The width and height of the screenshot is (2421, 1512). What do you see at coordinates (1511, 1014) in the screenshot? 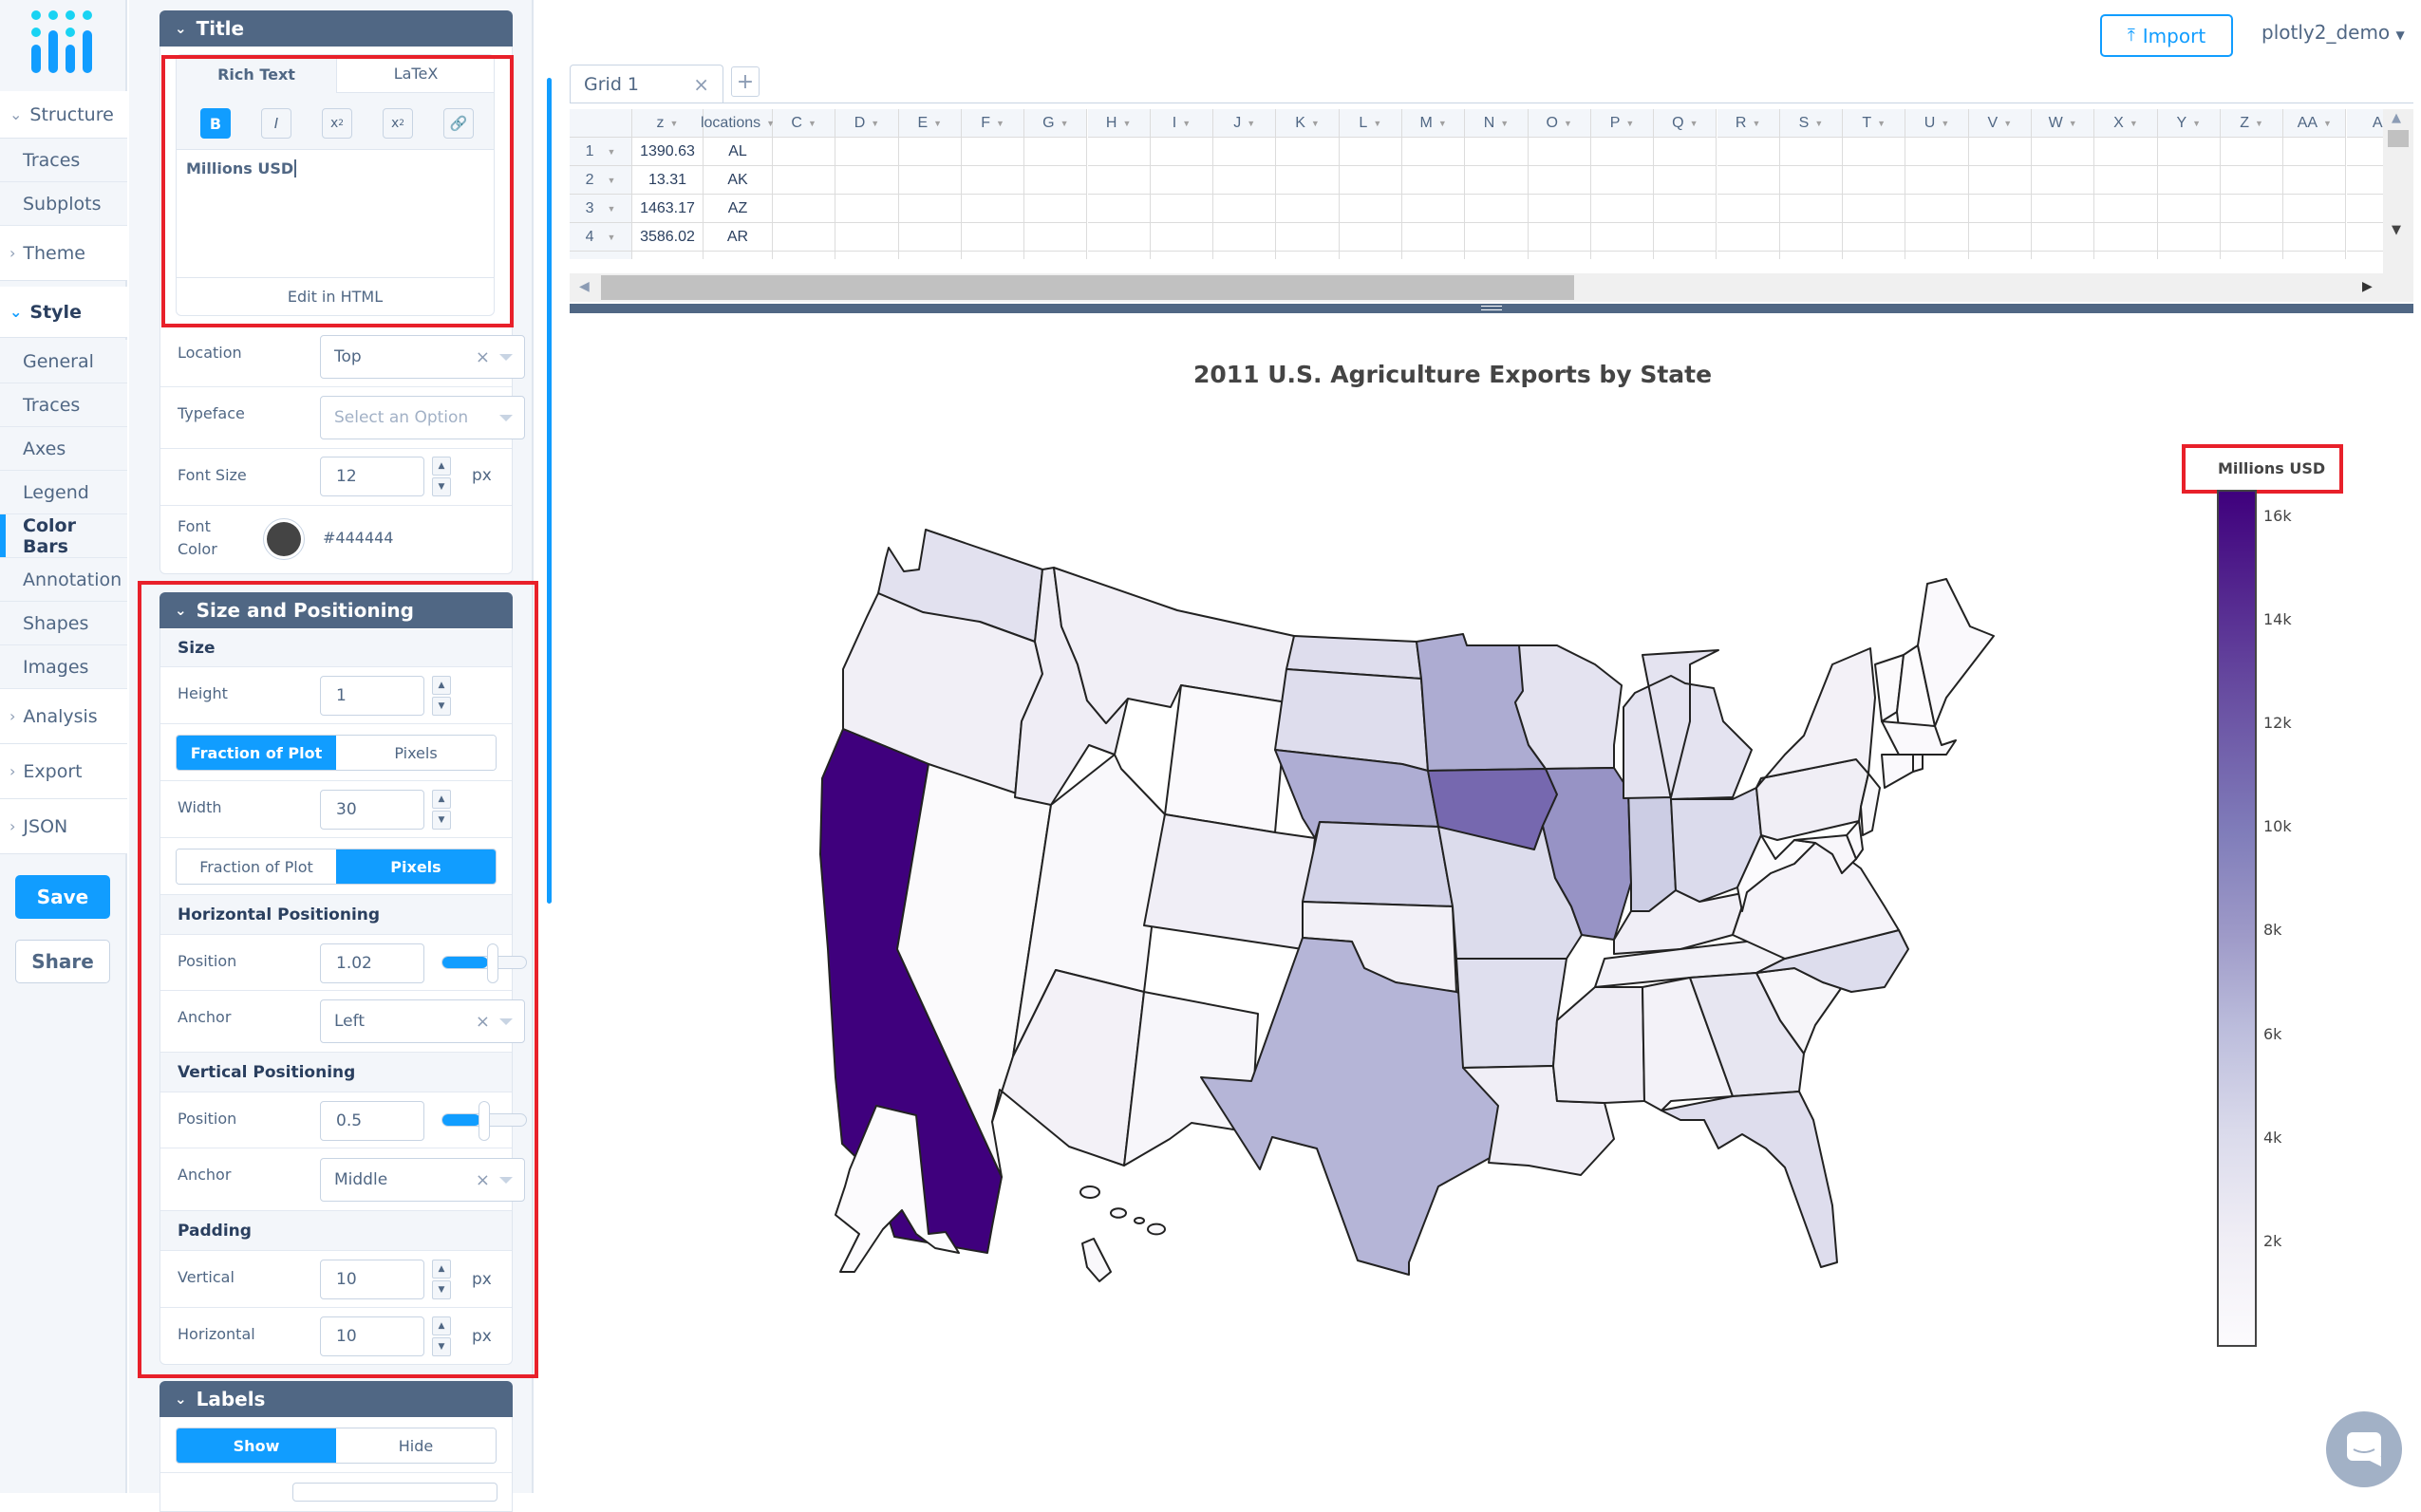
I see `state-ar` at bounding box center [1511, 1014].